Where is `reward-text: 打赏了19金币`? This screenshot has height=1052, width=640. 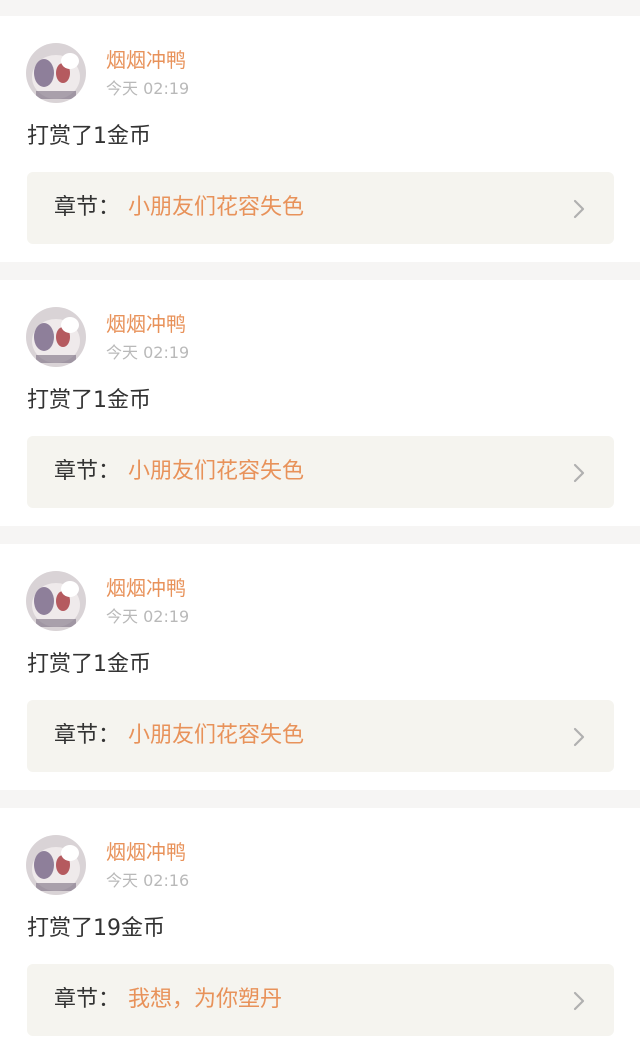 reward-text: 打赏了19金币 is located at coordinates (96, 928).